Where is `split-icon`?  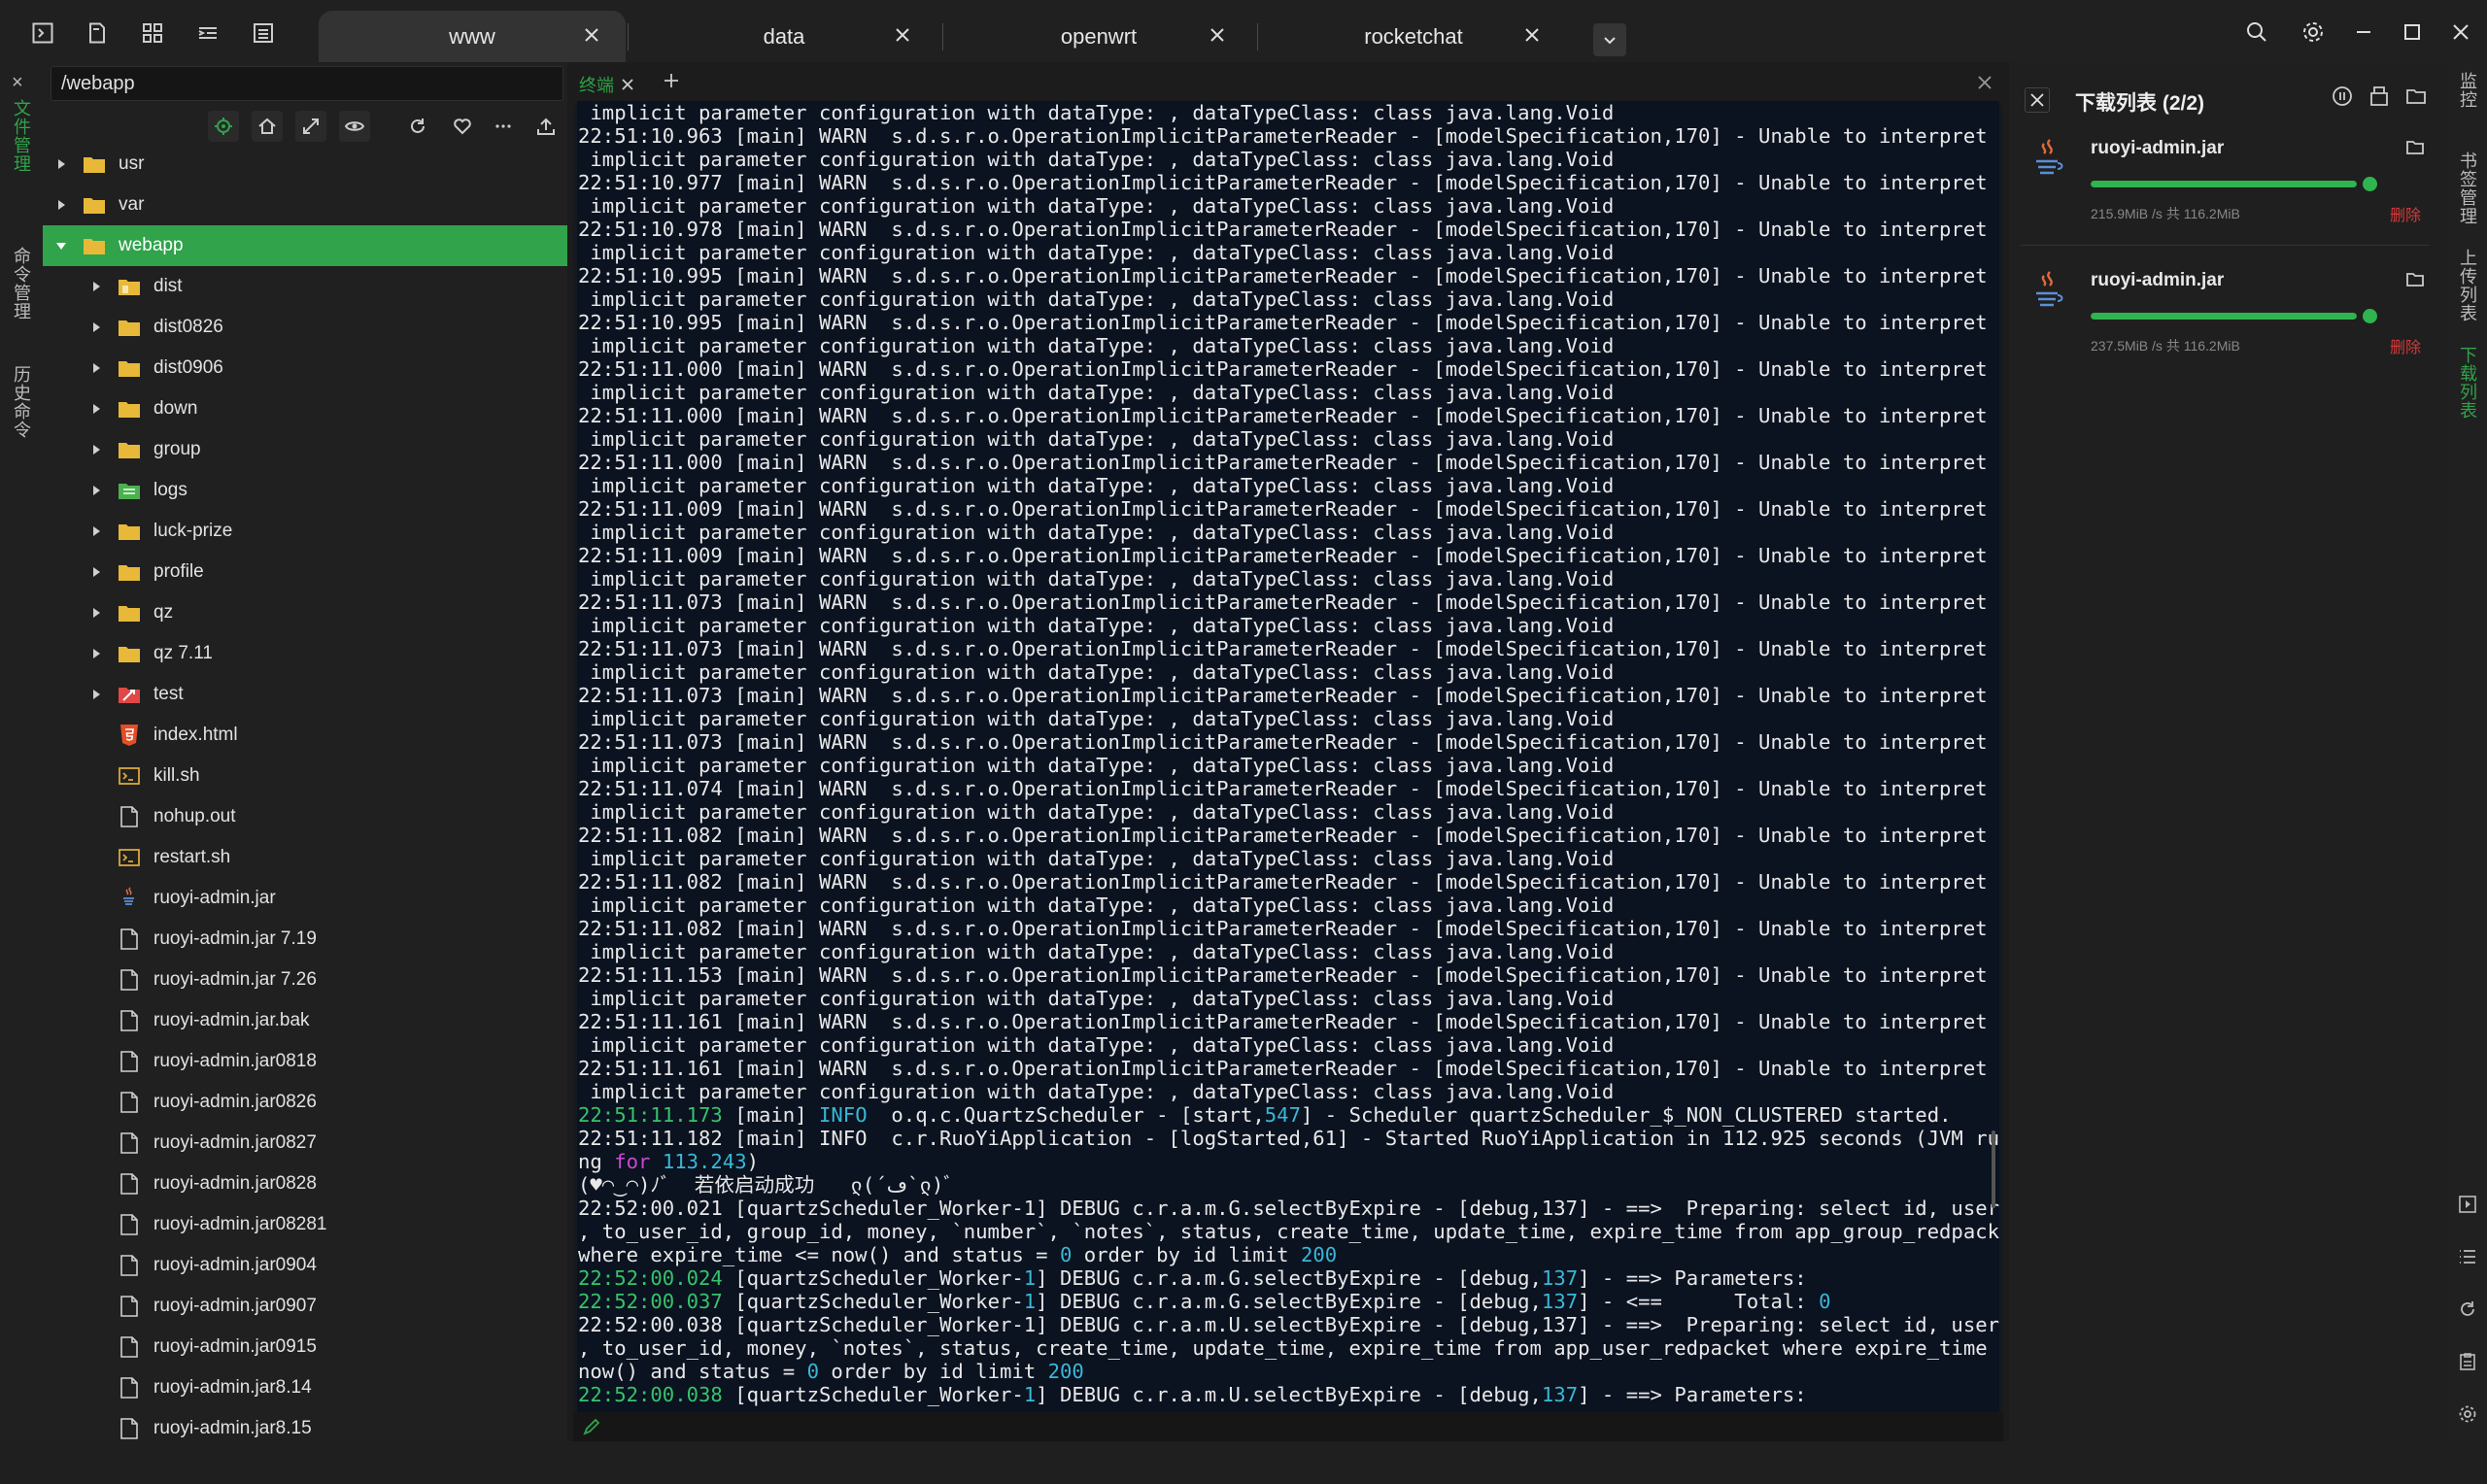
split-icon is located at coordinates (207, 33).